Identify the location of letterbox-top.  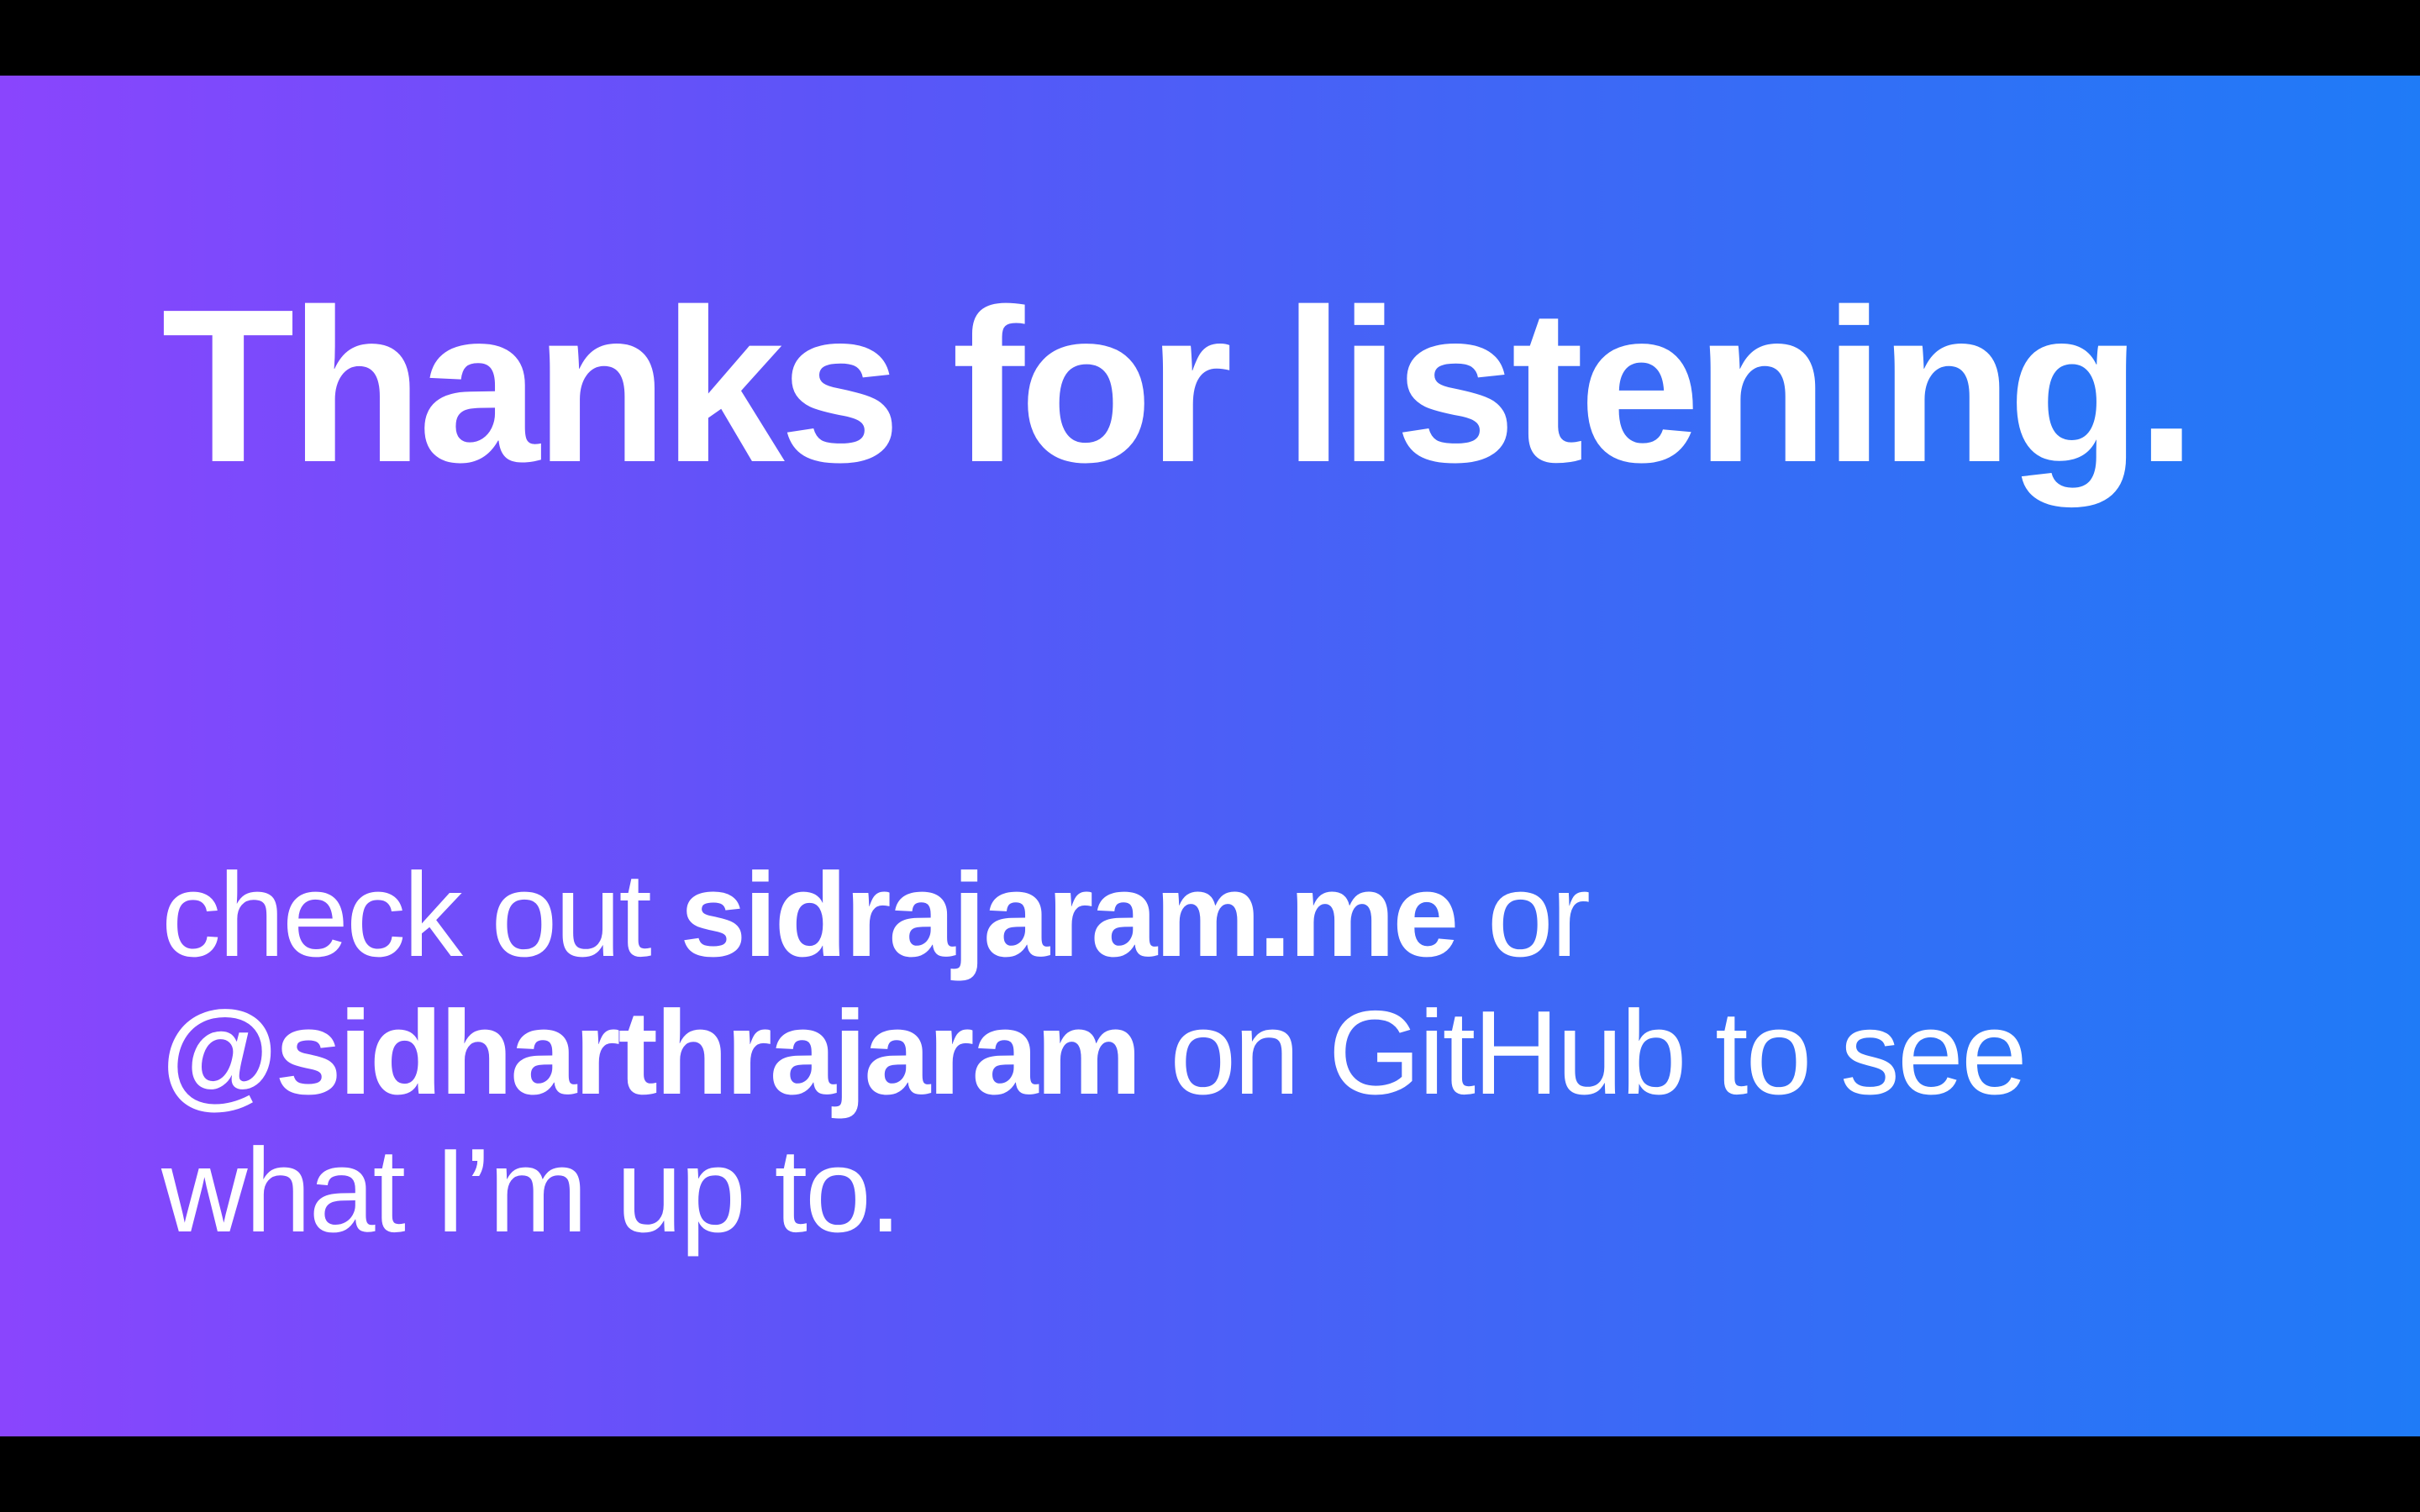
(1210, 38).